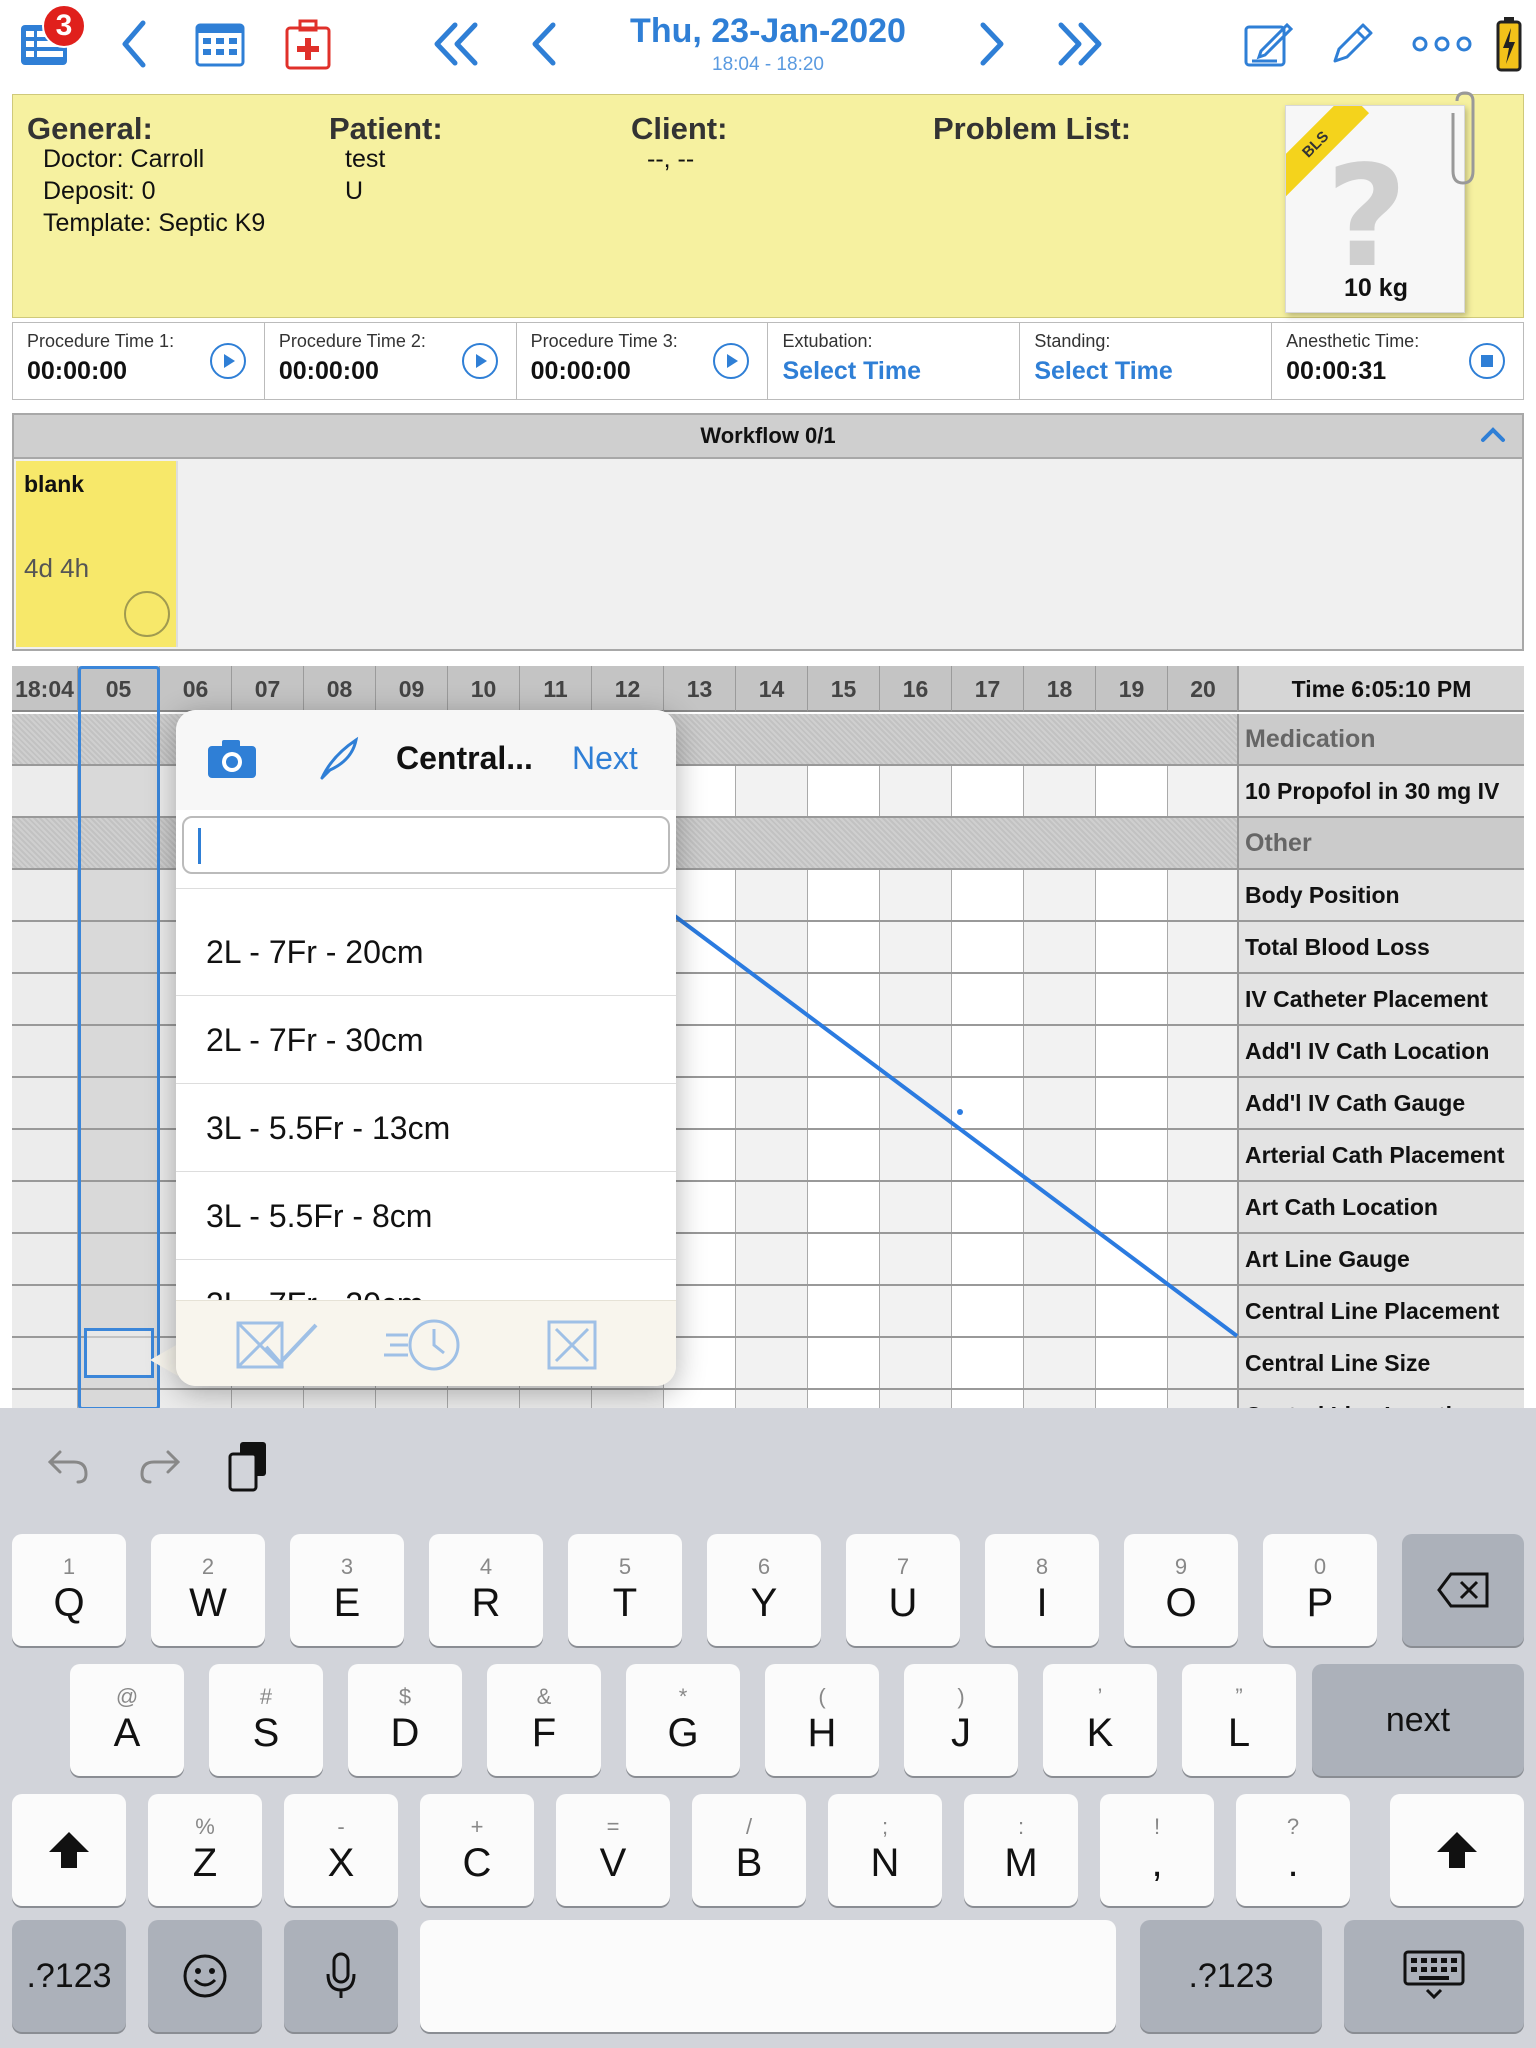 This screenshot has height=2048, width=1536. Describe the element at coordinates (643, 361) in the screenshot. I see `procedure-time-3: Procedure Time 3: 00:00:00` at that location.